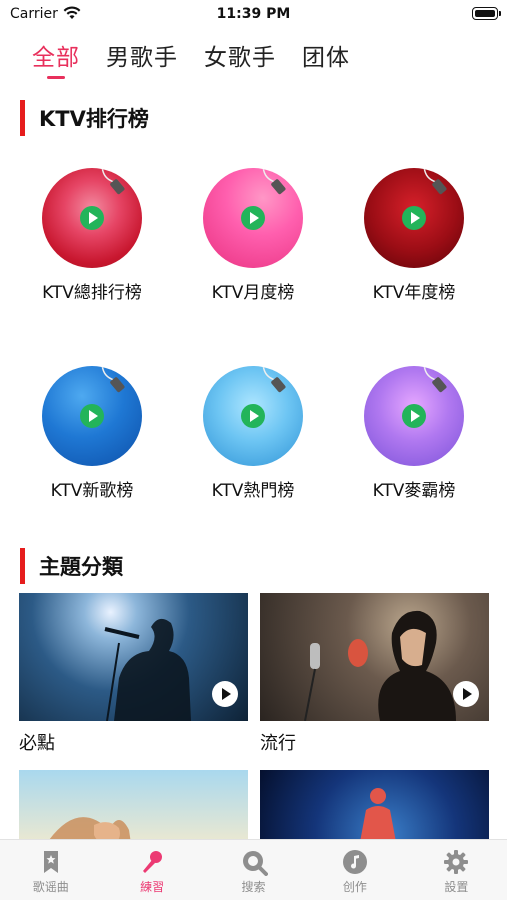  What do you see at coordinates (414, 293) in the screenshot?
I see `chart-label: KTV年度榜` at bounding box center [414, 293].